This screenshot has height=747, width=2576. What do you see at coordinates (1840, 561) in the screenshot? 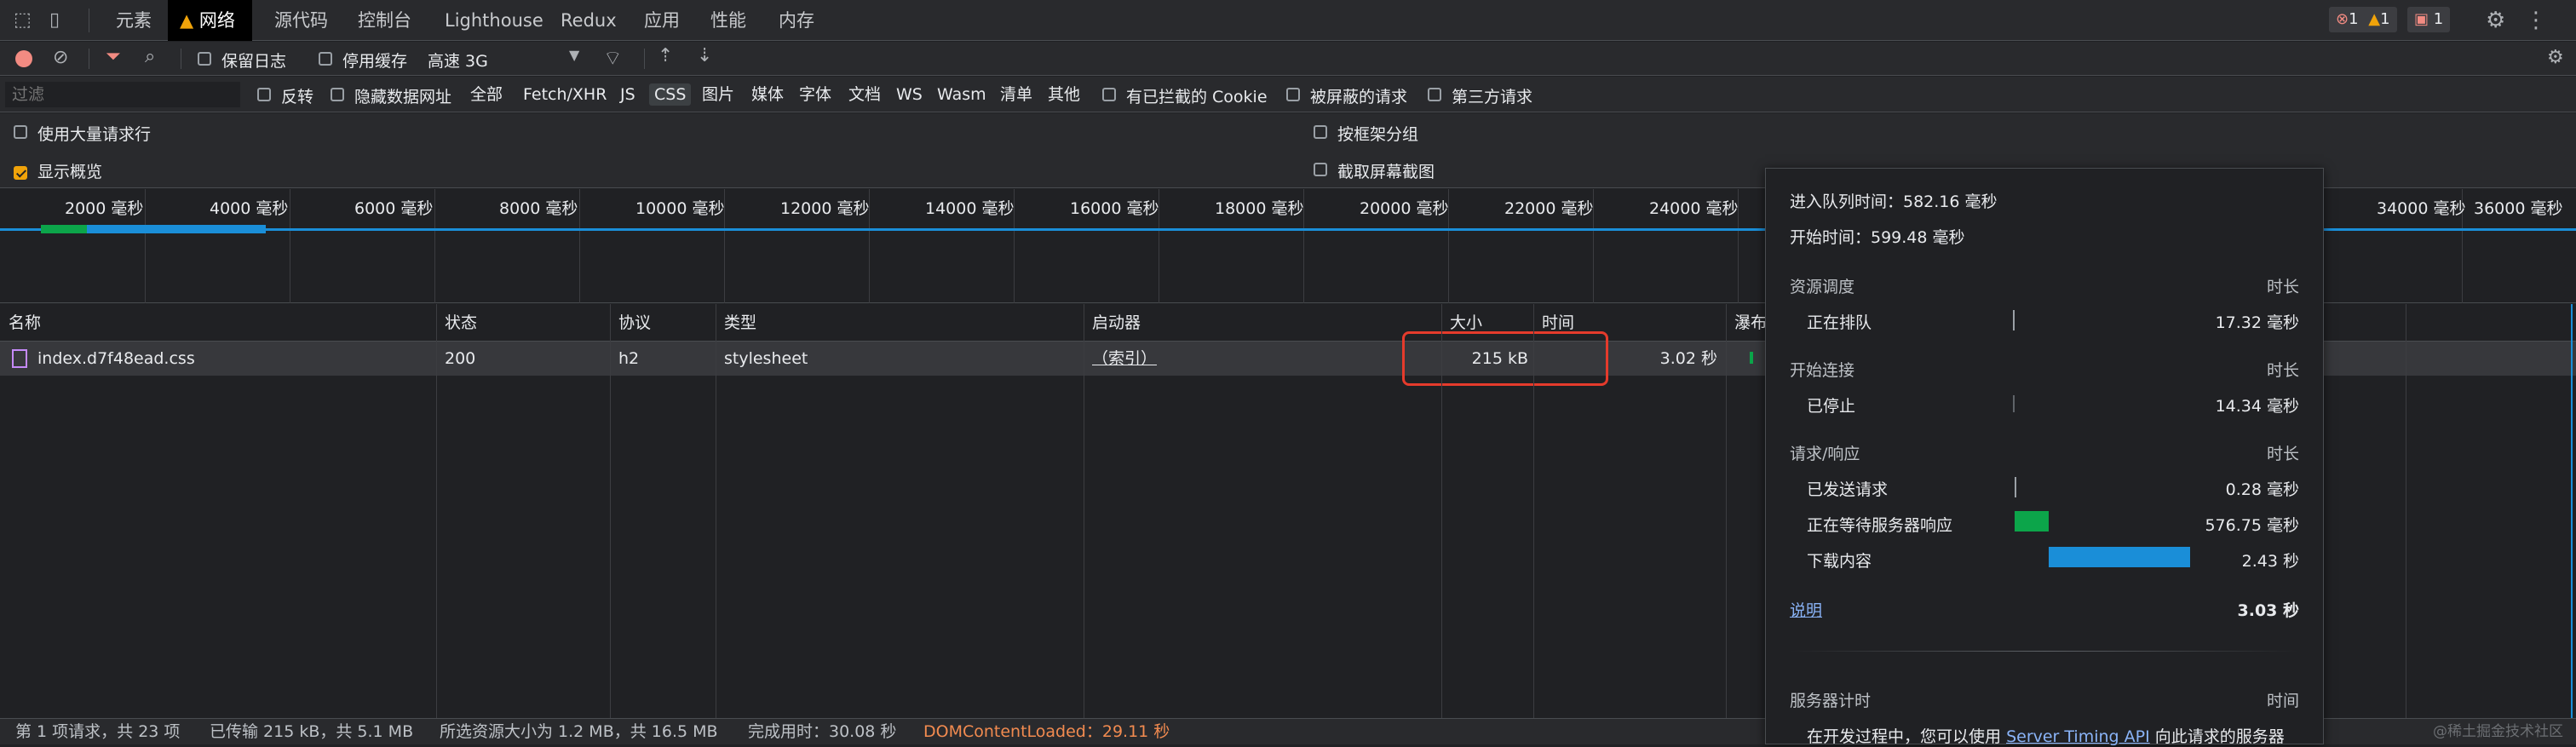
I see `timing-label: 下载内容` at bounding box center [1840, 561].